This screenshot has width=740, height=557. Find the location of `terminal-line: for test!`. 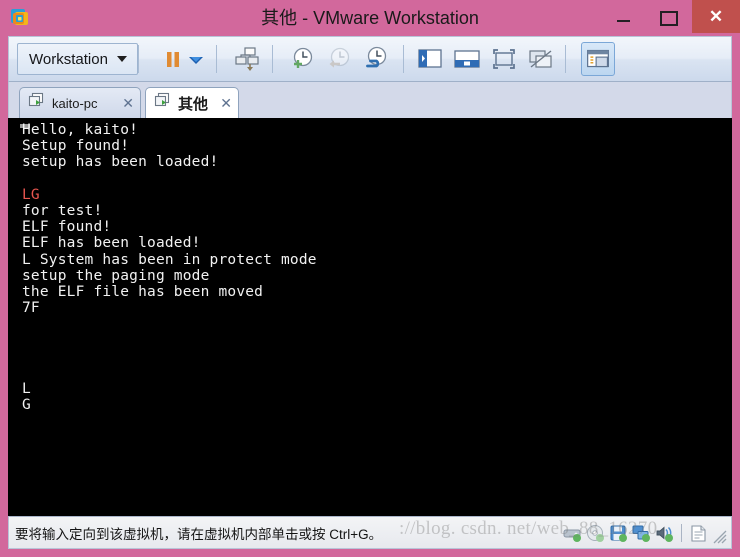

terminal-line: for test! is located at coordinates (62, 210).